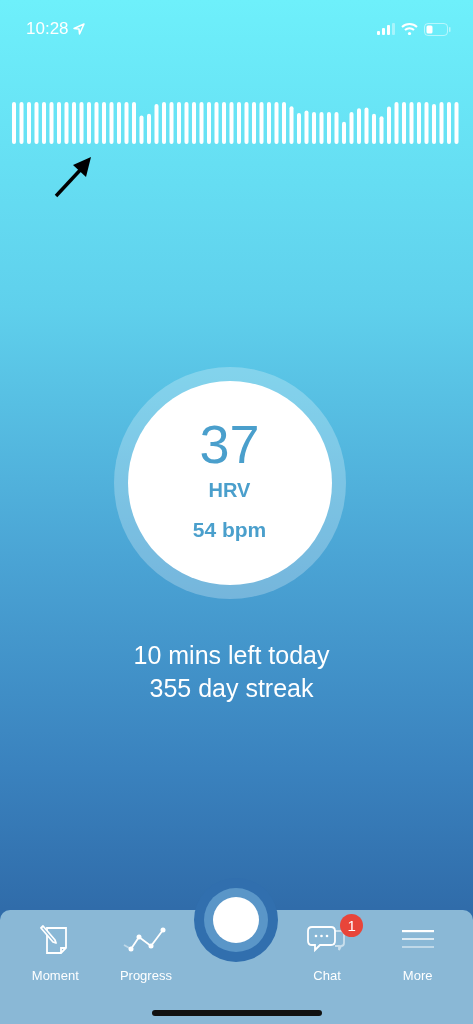  What do you see at coordinates (352, 925) in the screenshot?
I see `notification-badge: 1` at bounding box center [352, 925].